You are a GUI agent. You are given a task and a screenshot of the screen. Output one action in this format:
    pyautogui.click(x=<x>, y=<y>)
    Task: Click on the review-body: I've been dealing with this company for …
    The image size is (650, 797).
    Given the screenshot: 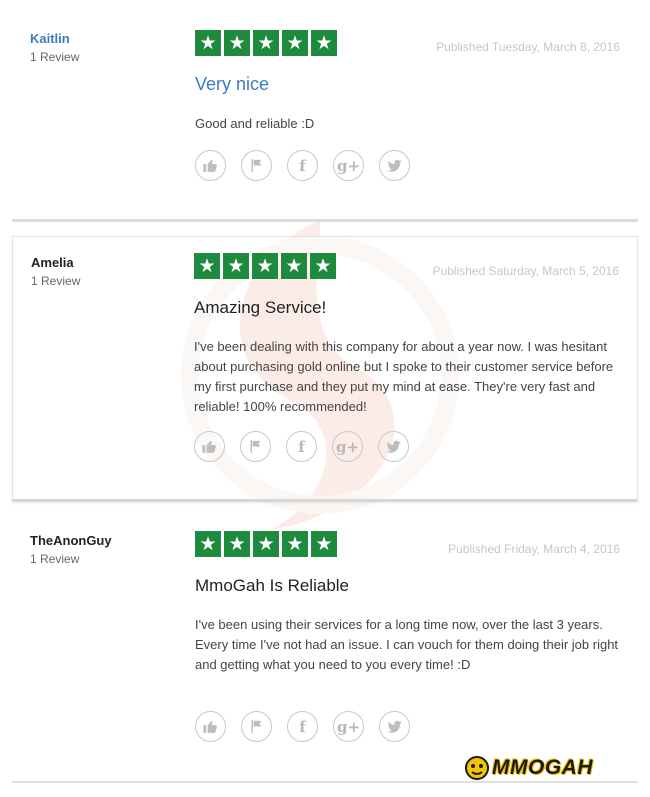 What is the action you would take?
    pyautogui.click(x=404, y=376)
    